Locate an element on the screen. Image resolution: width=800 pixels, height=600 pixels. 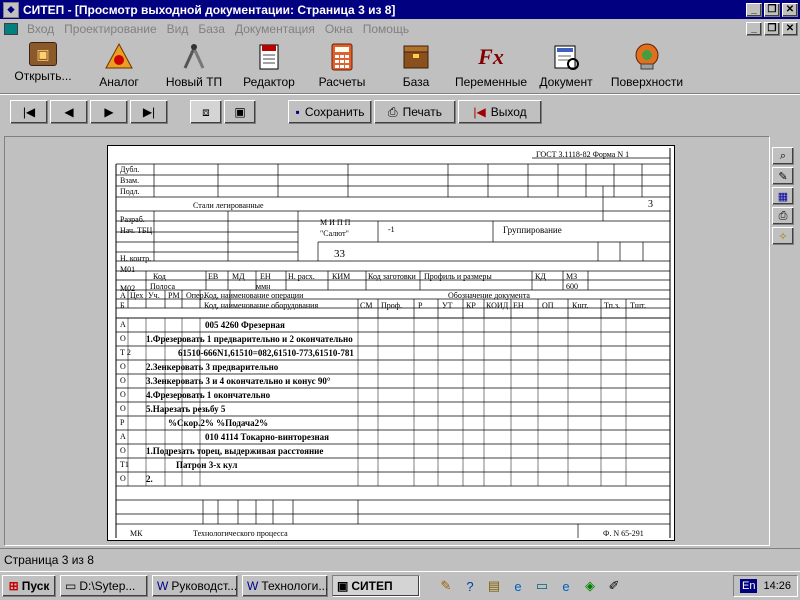
developer-label: Разраб. is located at coordinates (132, 219).